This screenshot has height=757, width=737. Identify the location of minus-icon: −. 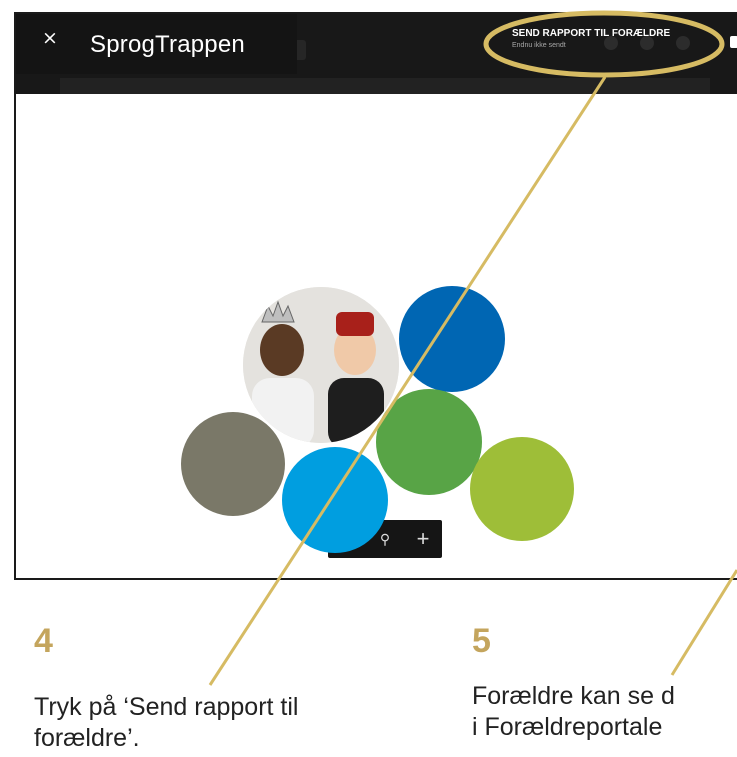
(347, 539).